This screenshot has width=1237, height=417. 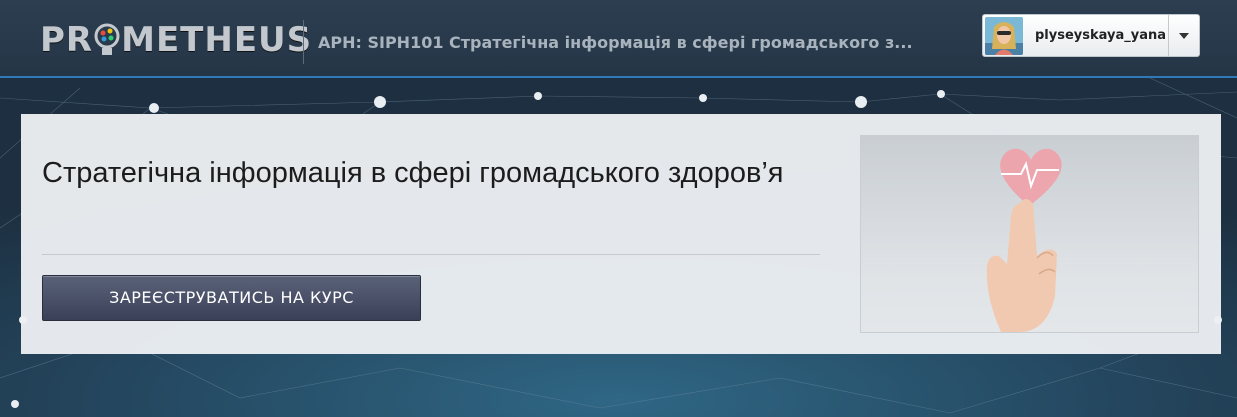 I want to click on user-avatar-icon, so click(x=1004, y=36).